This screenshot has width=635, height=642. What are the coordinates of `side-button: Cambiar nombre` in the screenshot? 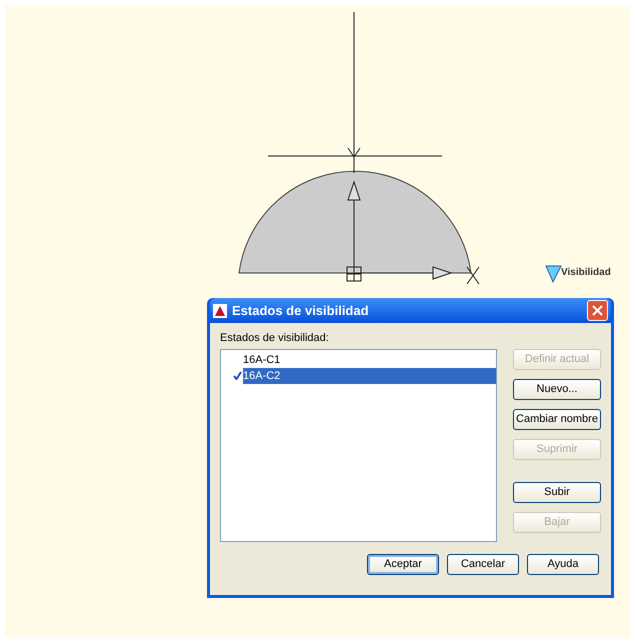 It's located at (557, 419).